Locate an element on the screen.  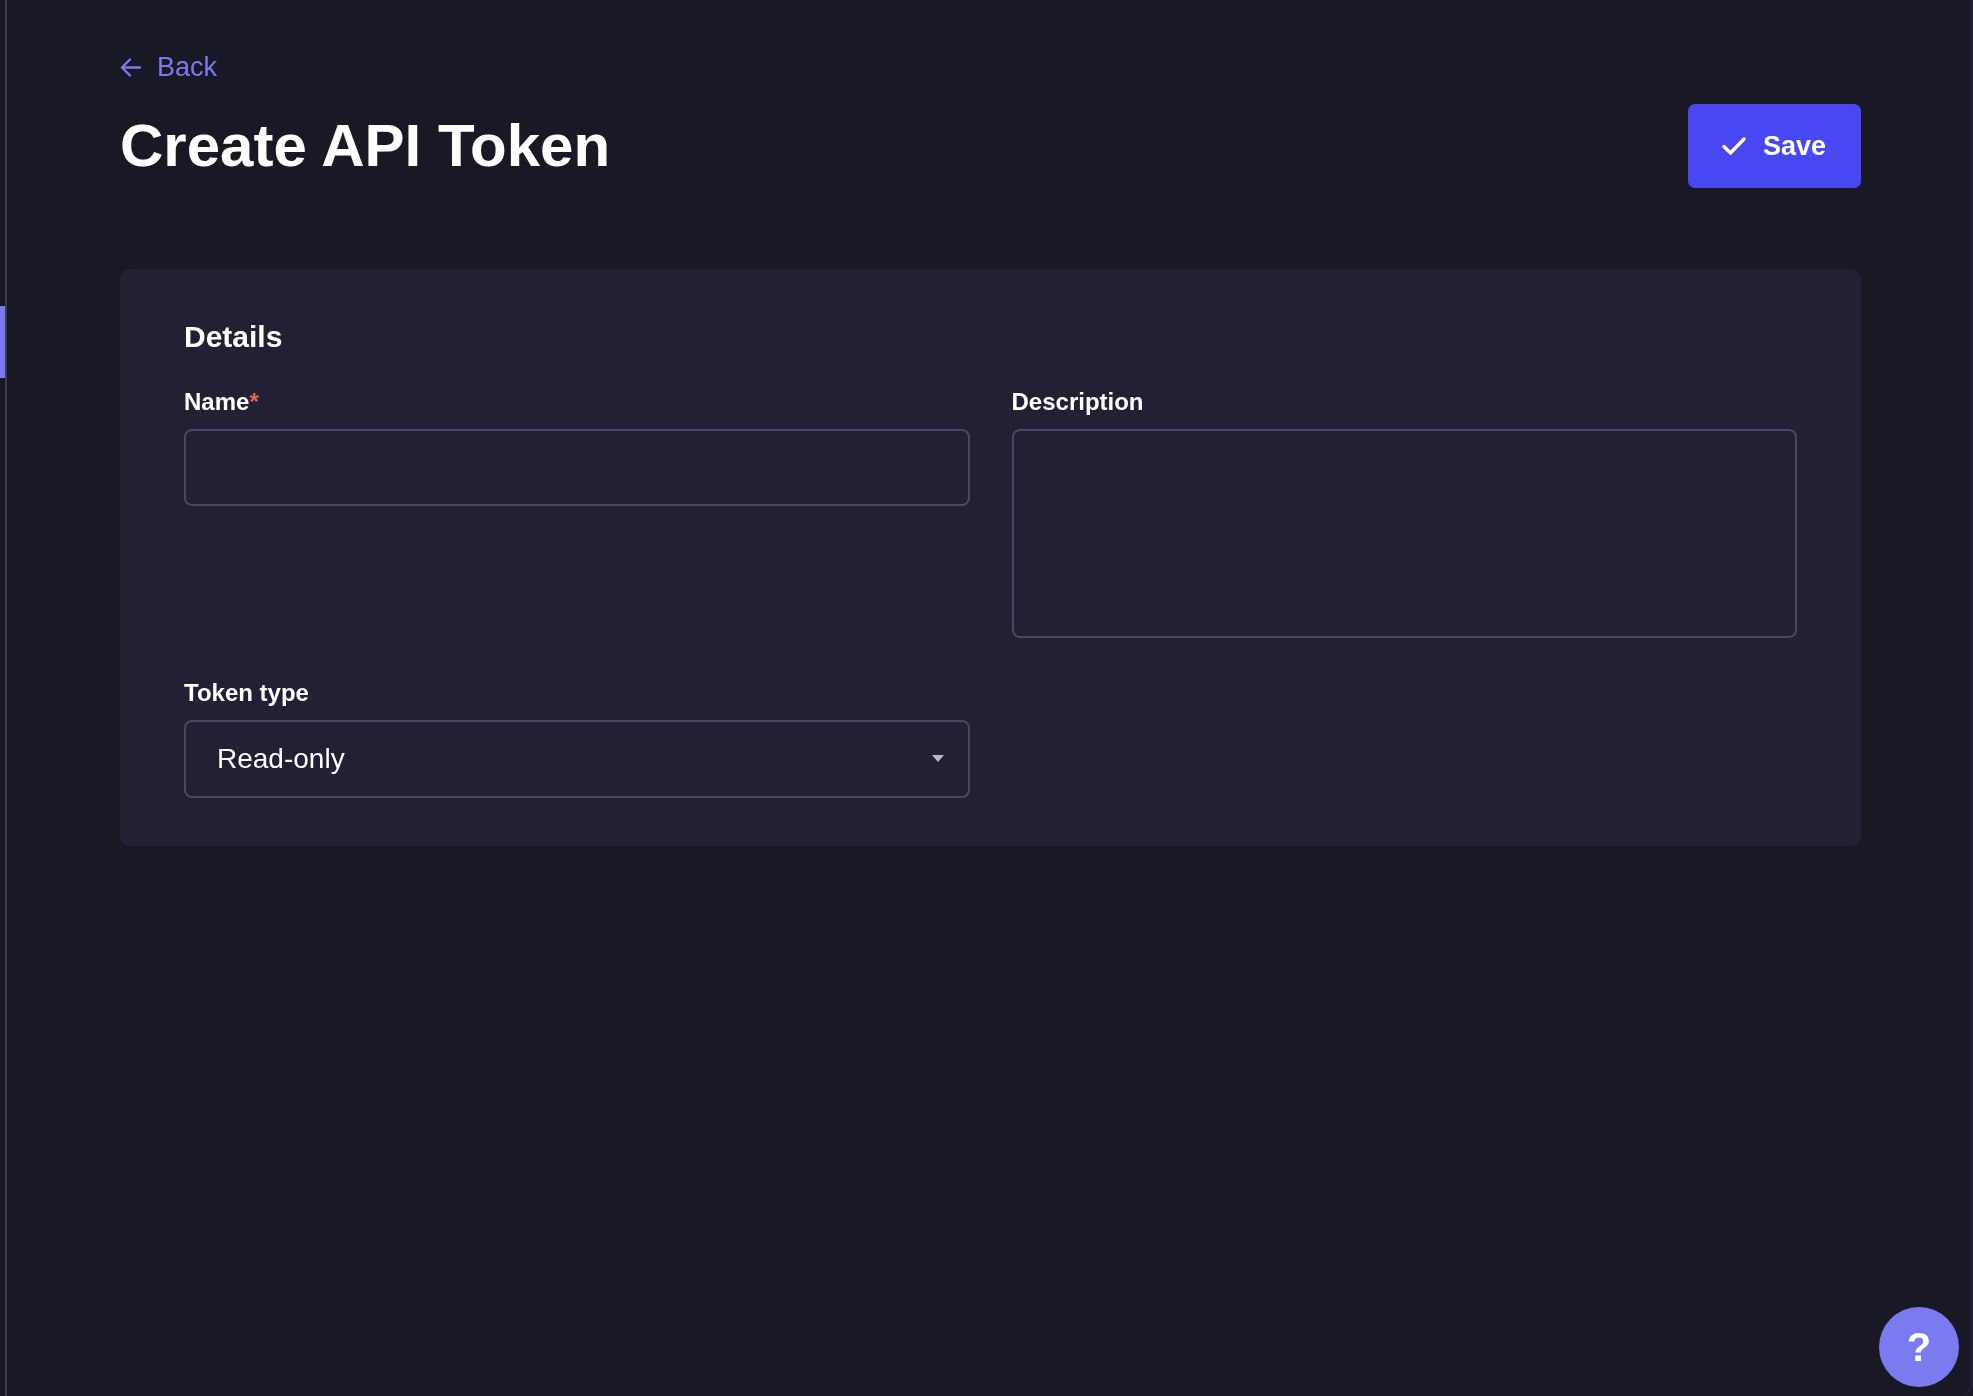
field-label: Token type is located at coordinates (247, 693).